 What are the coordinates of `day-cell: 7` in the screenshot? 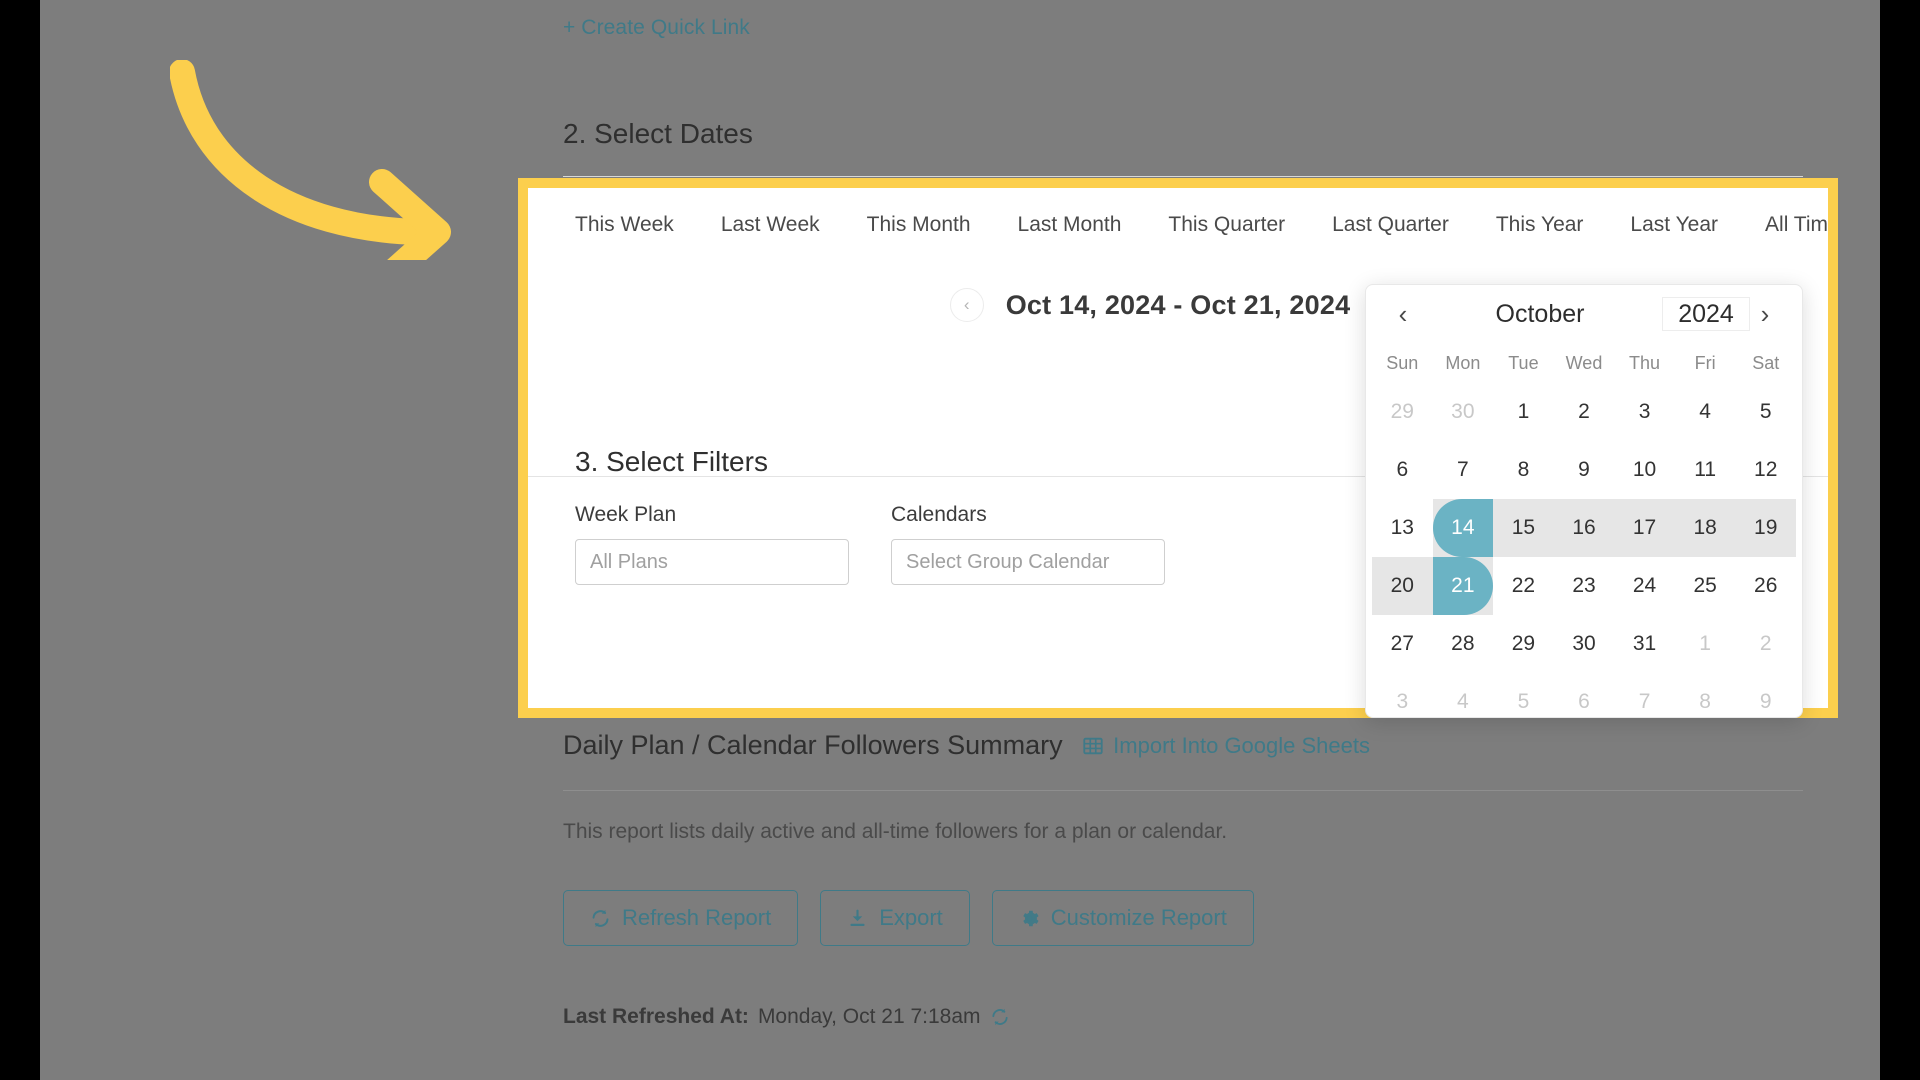 It's located at (1463, 470).